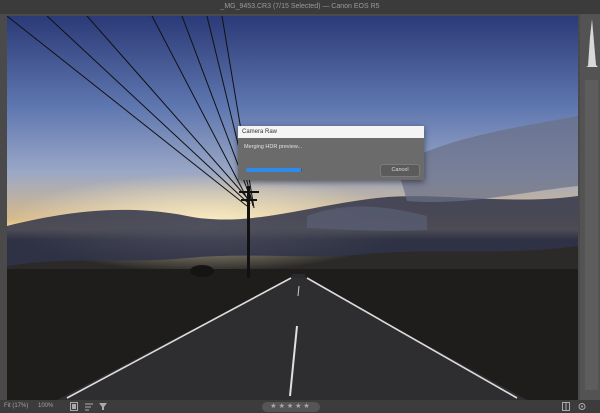  I want to click on sort-icon, so click(89, 406).